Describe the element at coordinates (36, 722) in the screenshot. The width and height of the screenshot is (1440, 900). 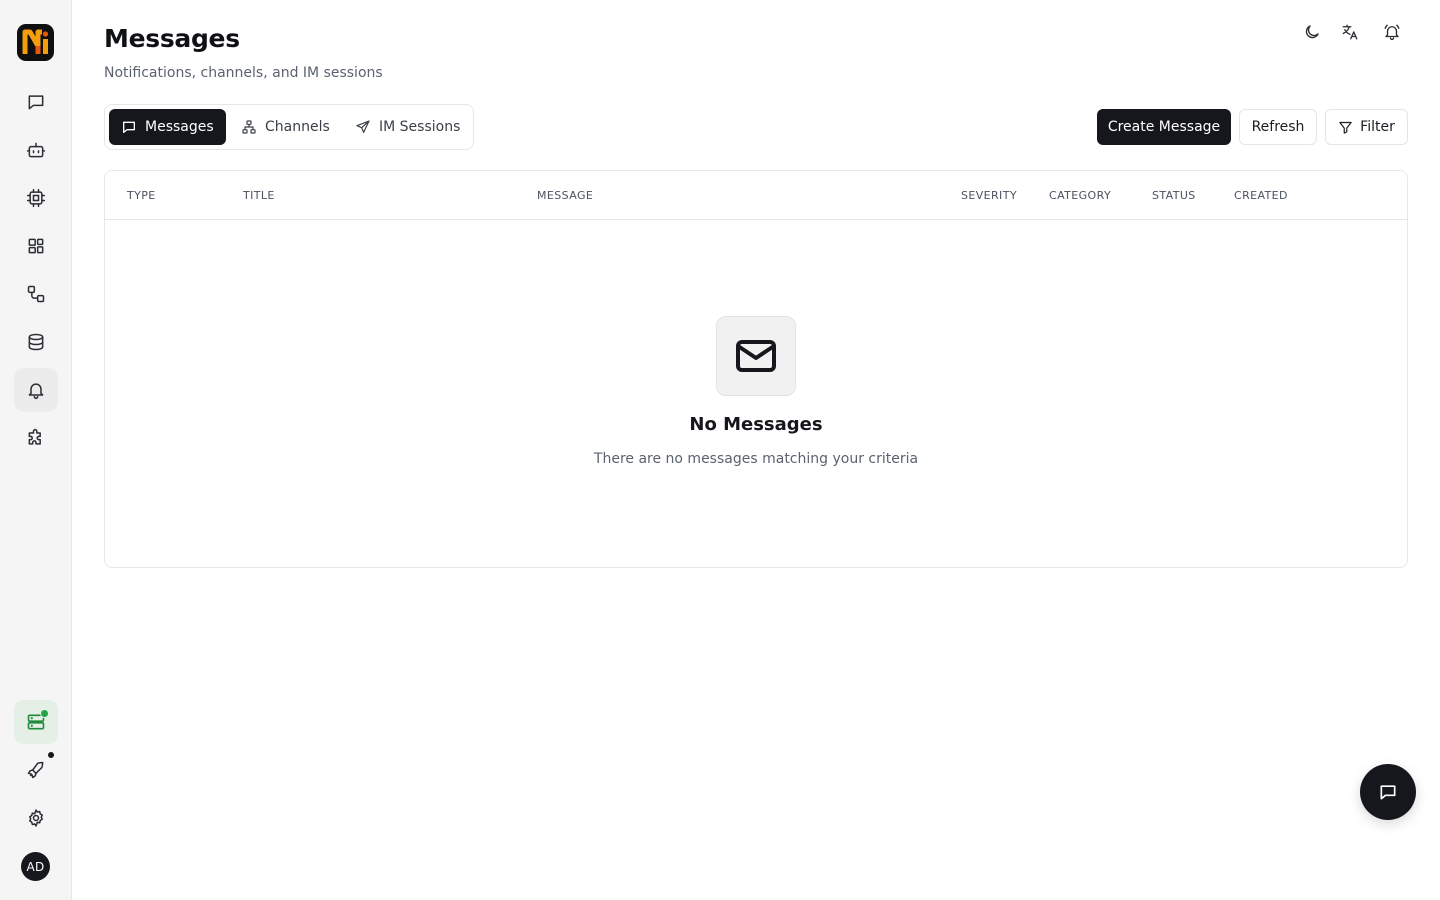
I see `sidebar-item-server-status` at that location.